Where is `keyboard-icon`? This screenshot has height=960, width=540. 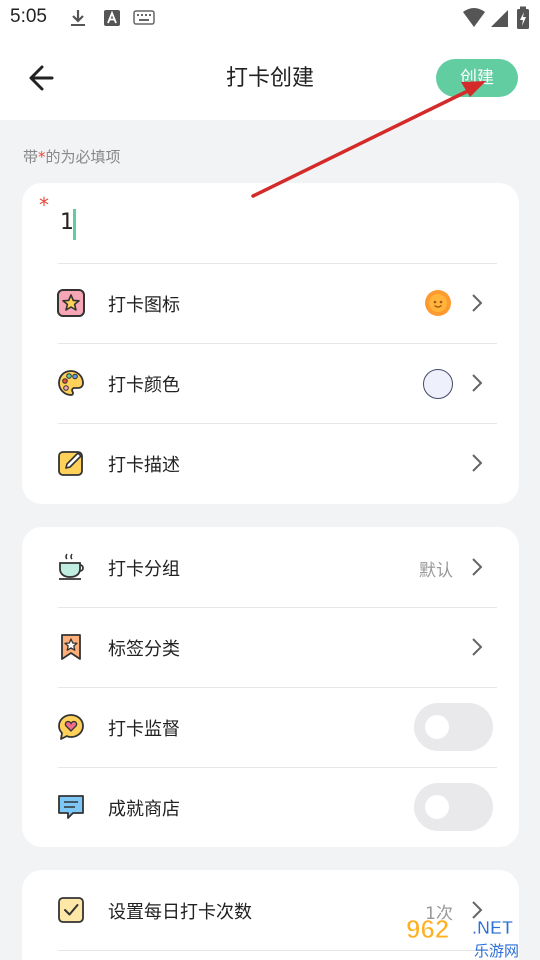
keyboard-icon is located at coordinates (144, 17).